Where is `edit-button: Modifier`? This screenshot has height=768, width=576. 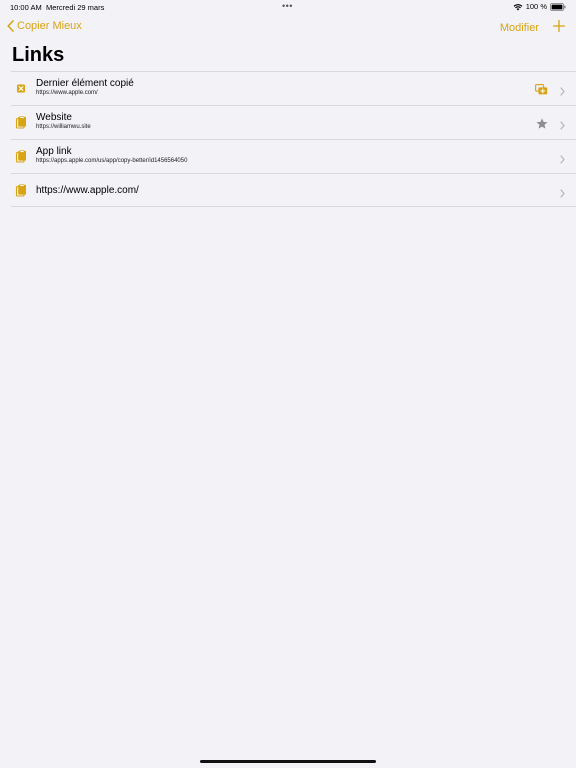
edit-button: Modifier is located at coordinates (519, 28).